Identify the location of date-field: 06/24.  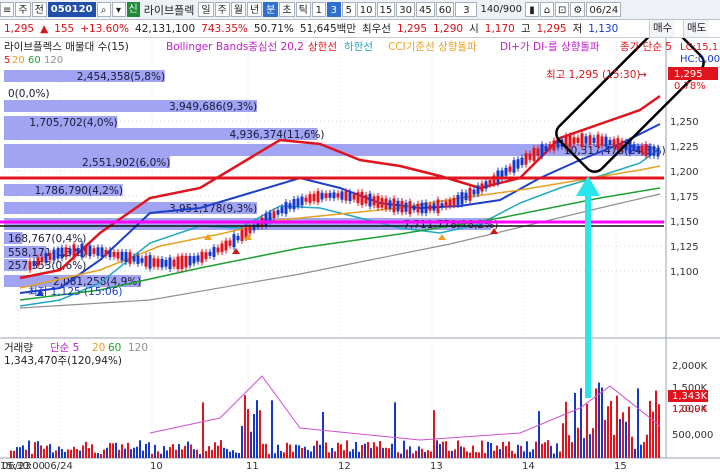
(604, 9).